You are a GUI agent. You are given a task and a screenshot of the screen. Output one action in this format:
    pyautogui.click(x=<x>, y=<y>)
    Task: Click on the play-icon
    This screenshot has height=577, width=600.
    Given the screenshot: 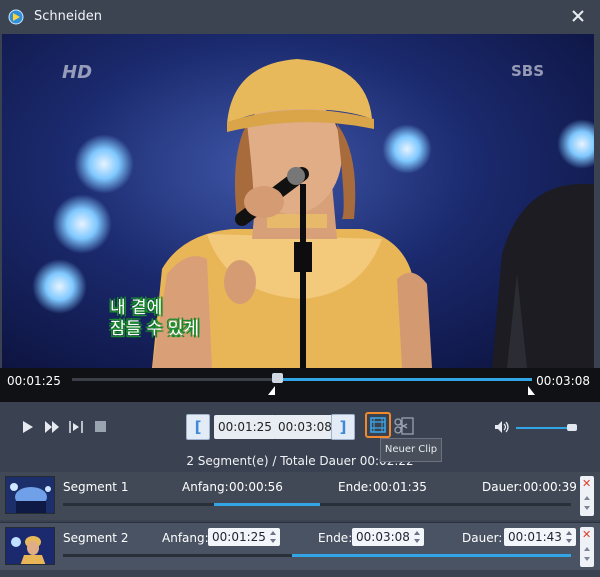 What is the action you would take?
    pyautogui.click(x=28, y=427)
    